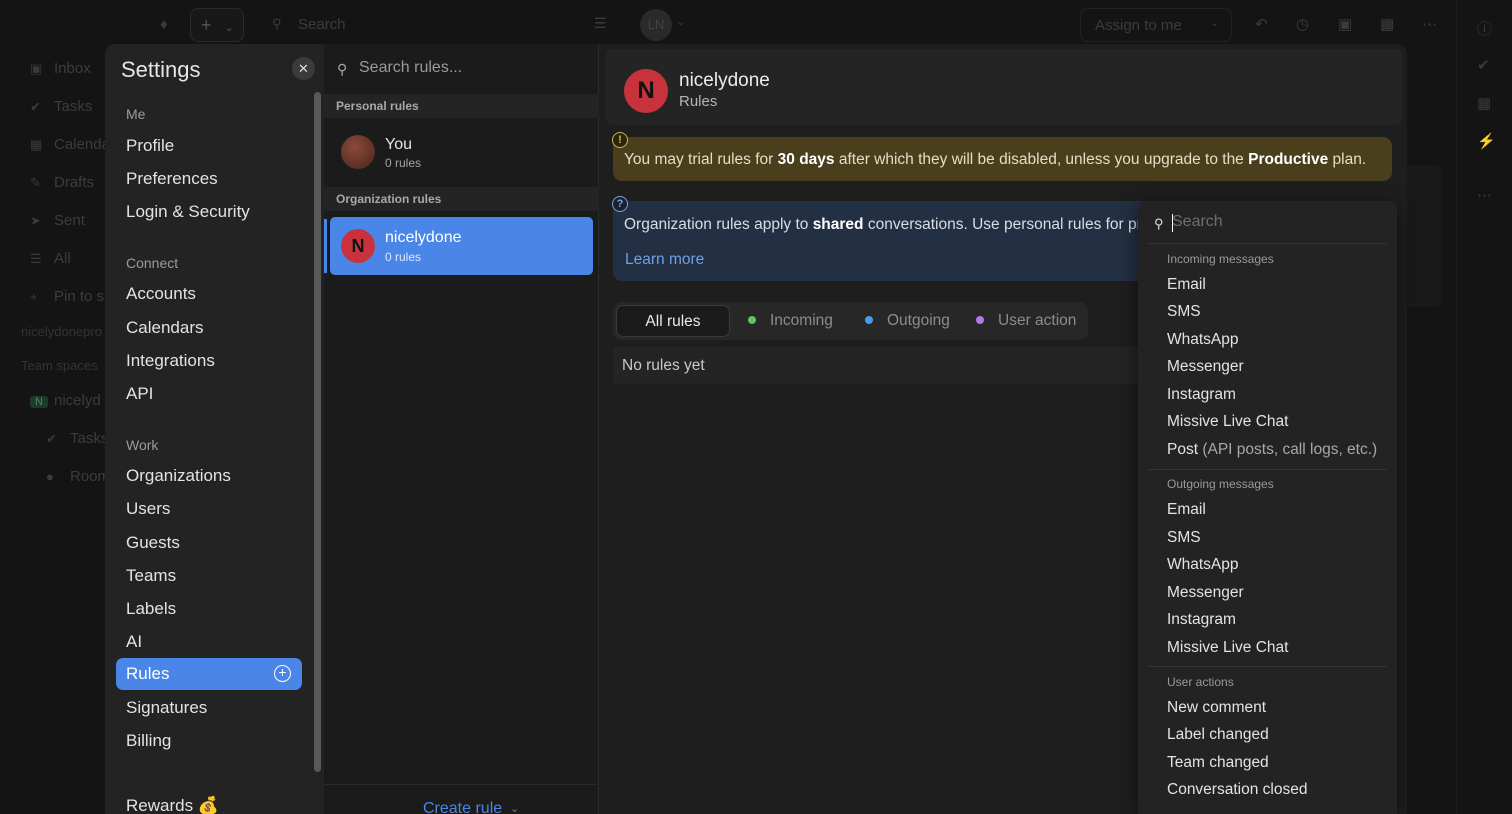 Image resolution: width=1512 pixels, height=814 pixels. I want to click on selection-indicator, so click(325, 246).